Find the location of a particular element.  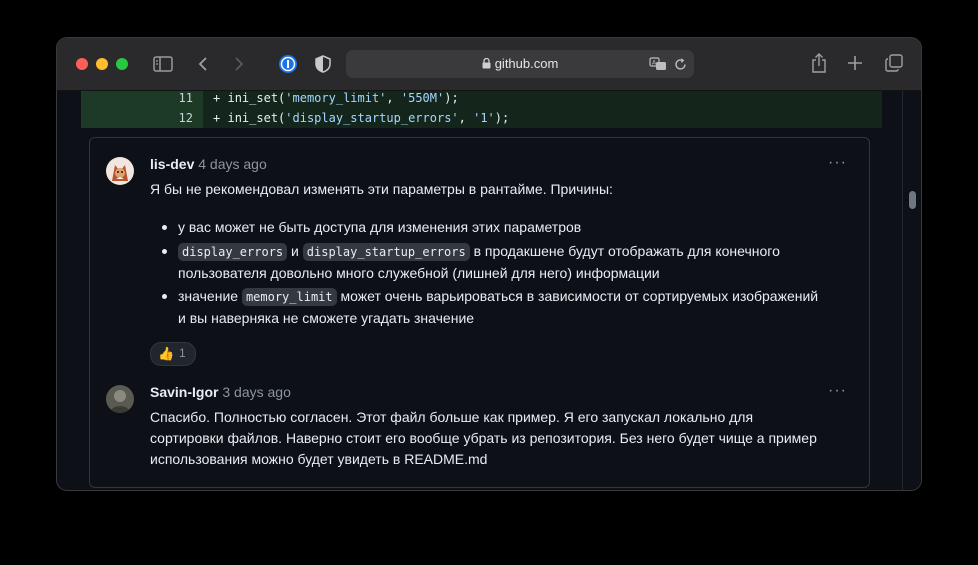

diff-line: 11 + ini_set('memory_limit', '550M'); is located at coordinates (481, 100).